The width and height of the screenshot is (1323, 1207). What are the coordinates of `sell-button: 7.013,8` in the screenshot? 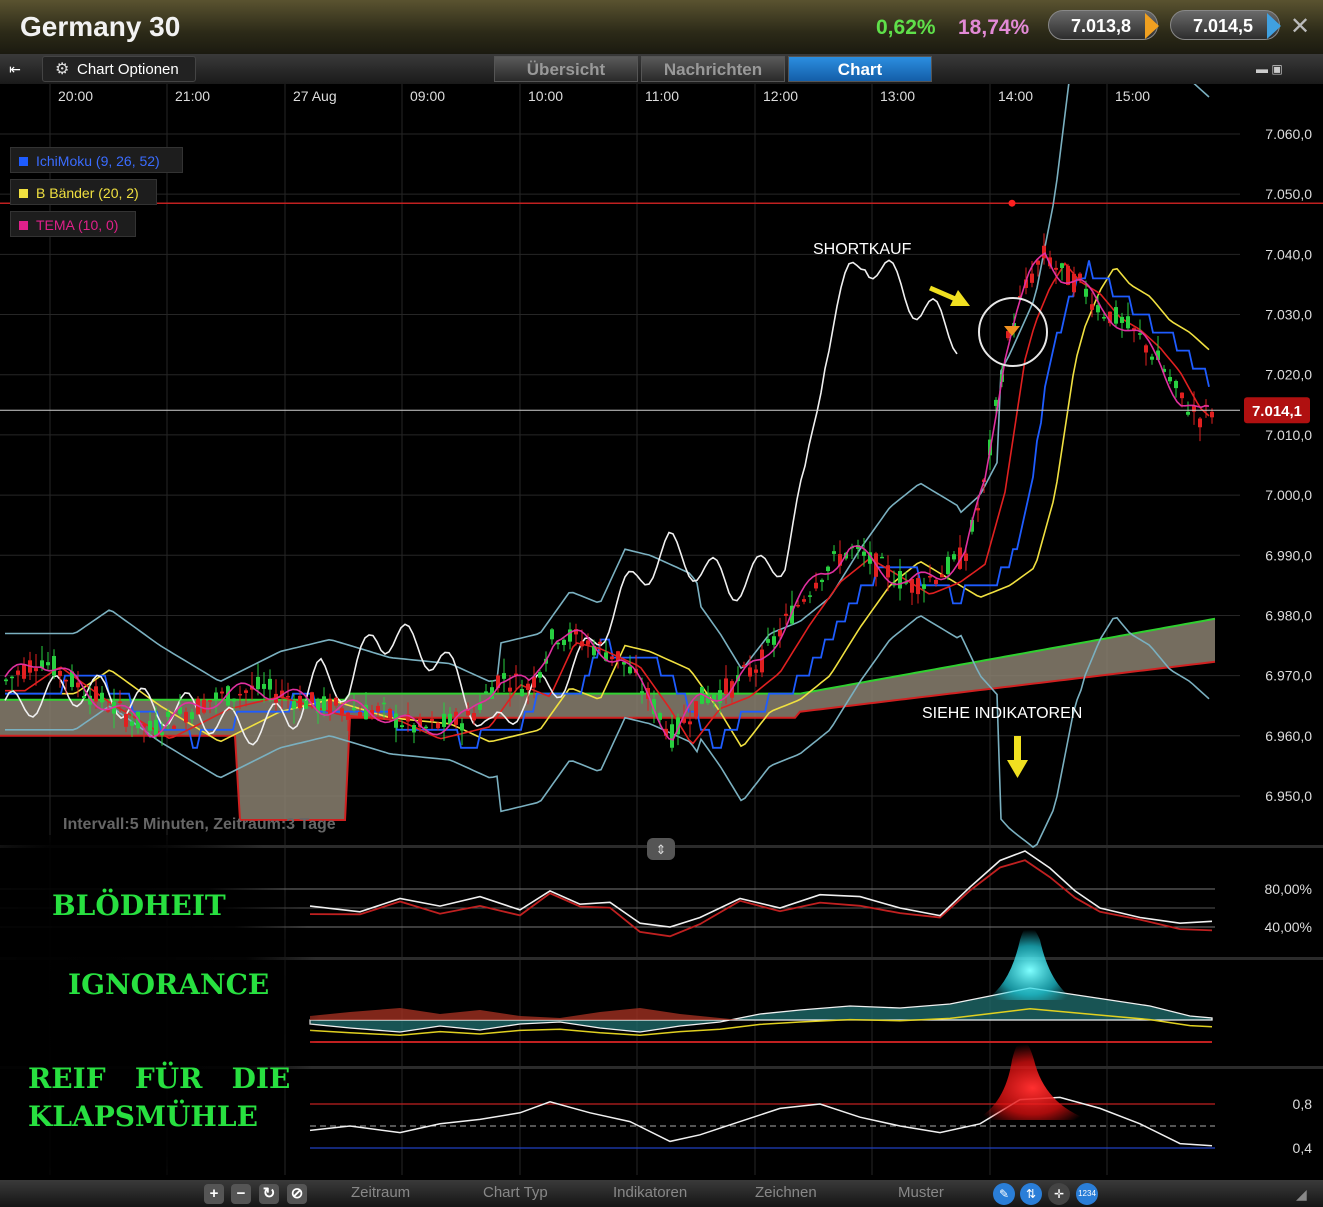 It's located at (1103, 25).